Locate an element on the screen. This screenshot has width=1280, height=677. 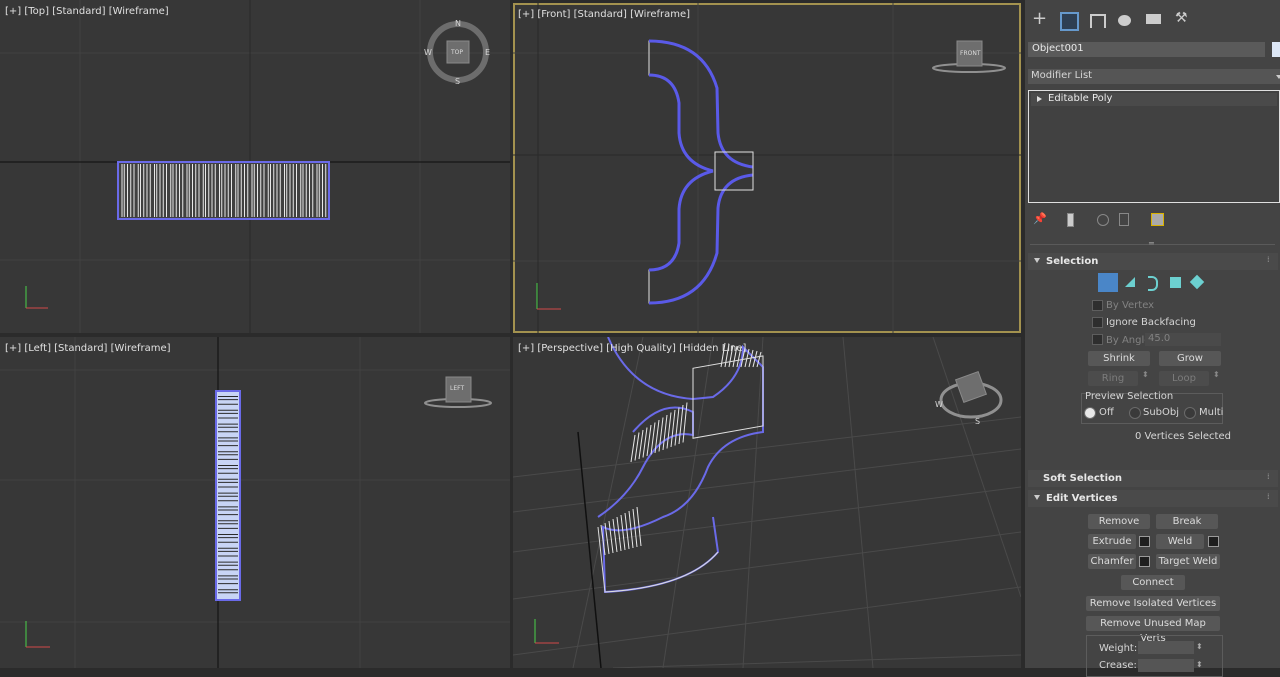
utilities-tab-icon: ⚒ is located at coordinates (1181, 18).